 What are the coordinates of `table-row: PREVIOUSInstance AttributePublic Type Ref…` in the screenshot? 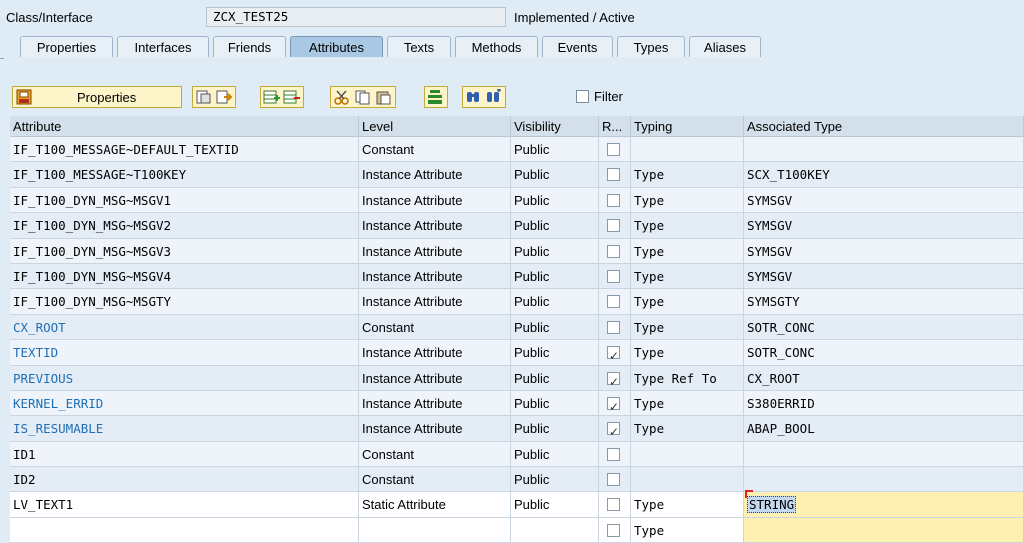 It's located at (517, 378).